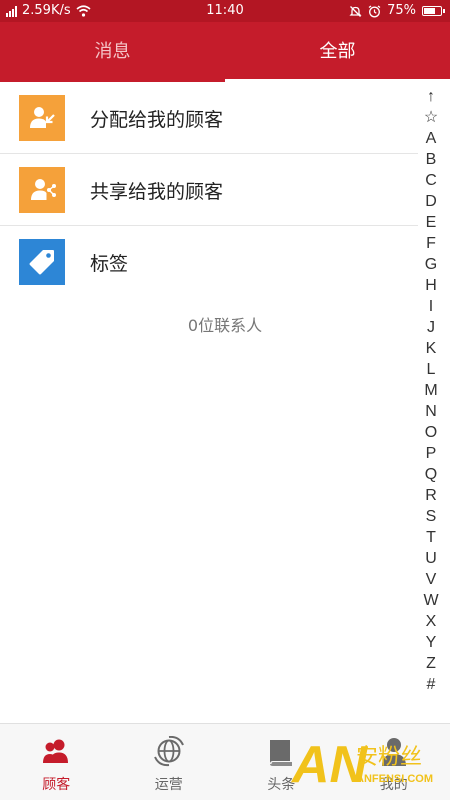 This screenshot has width=450, height=800. I want to click on tab-all-label: 全部, so click(337, 51).